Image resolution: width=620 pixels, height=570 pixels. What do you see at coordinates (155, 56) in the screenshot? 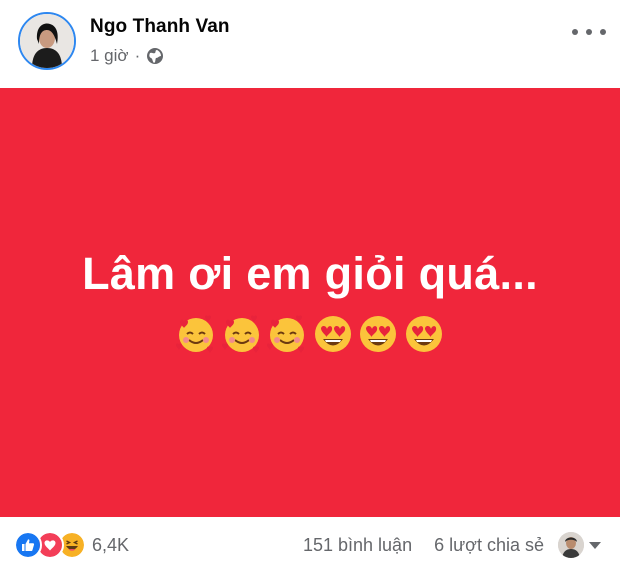
I see `globe-icon` at bounding box center [155, 56].